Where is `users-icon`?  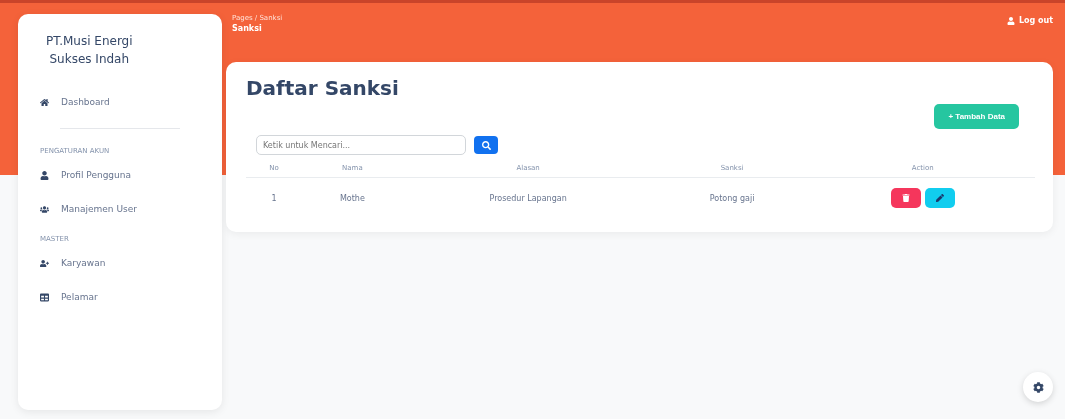
users-icon is located at coordinates (44, 209).